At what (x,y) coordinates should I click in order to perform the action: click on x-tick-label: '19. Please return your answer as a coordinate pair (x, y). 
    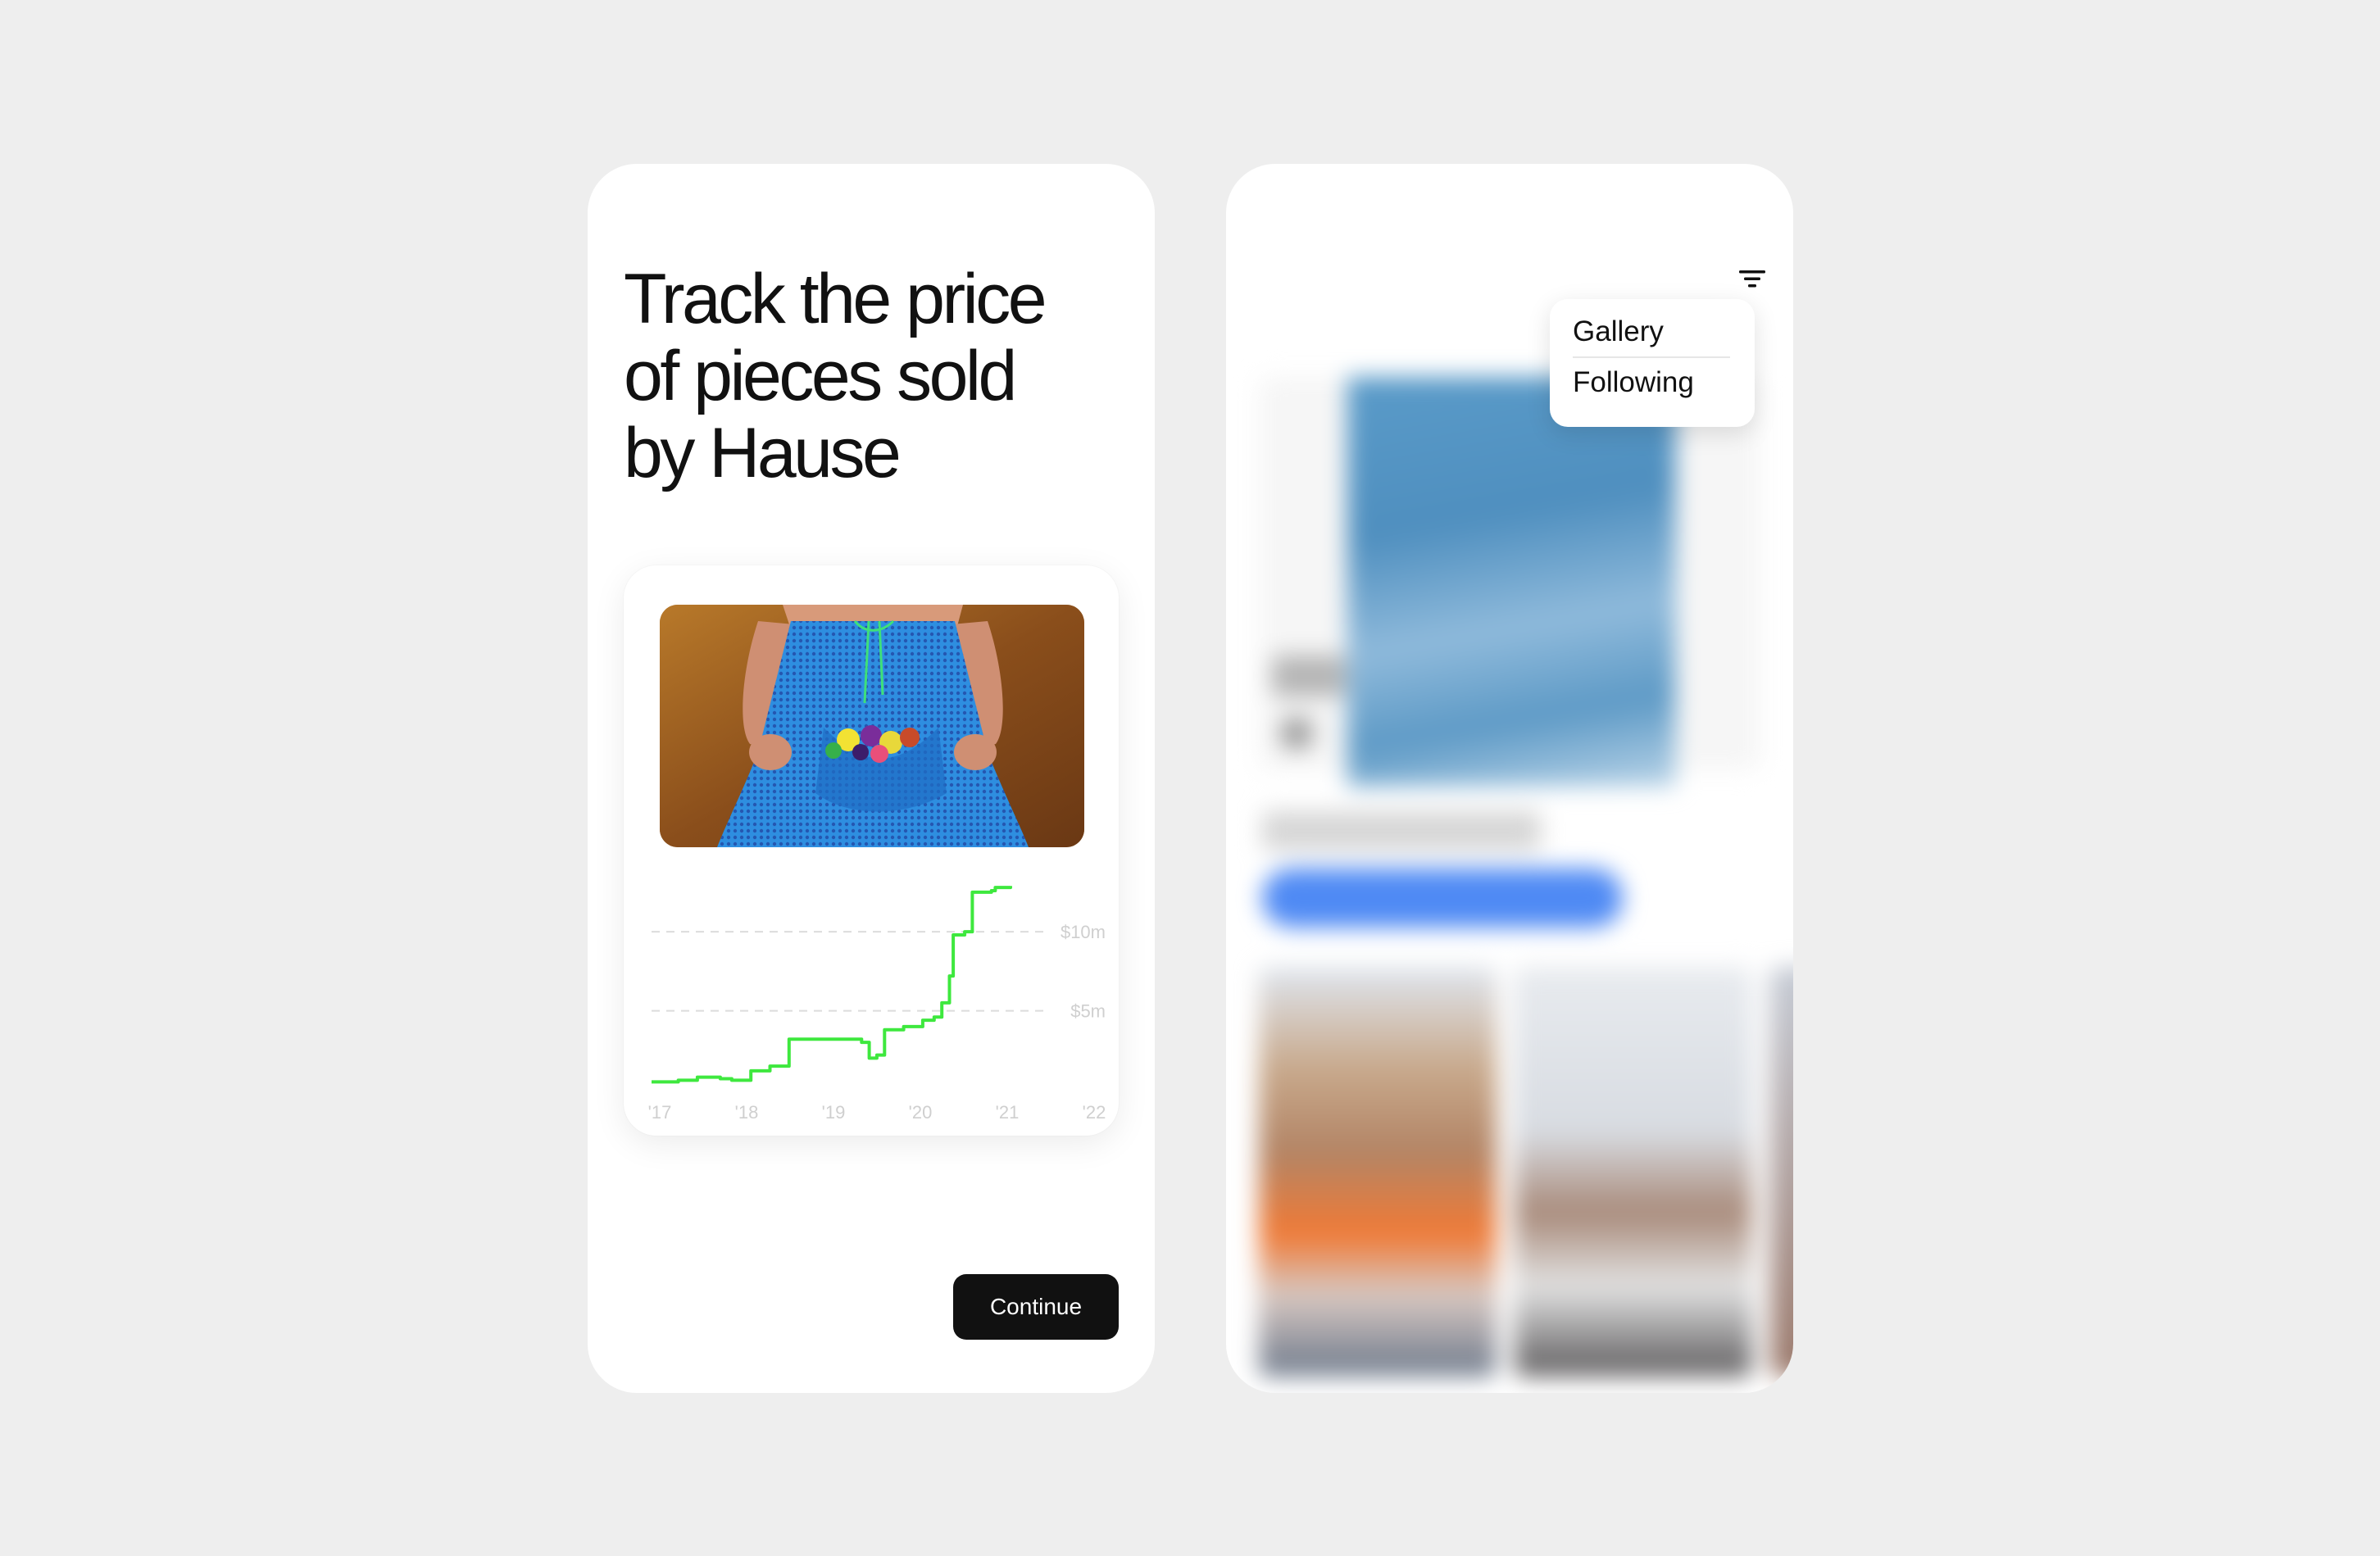
    Looking at the image, I should click on (834, 1113).